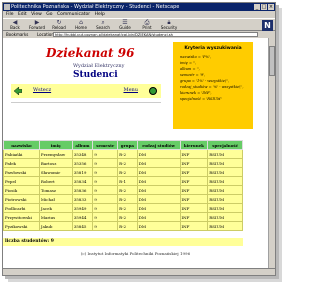 The height and width of the screenshot is (285, 320). What do you see at coordinates (201, 99) in the screenshot?
I see `criteria-line: specjalność = 'RSIUM'` at bounding box center [201, 99].